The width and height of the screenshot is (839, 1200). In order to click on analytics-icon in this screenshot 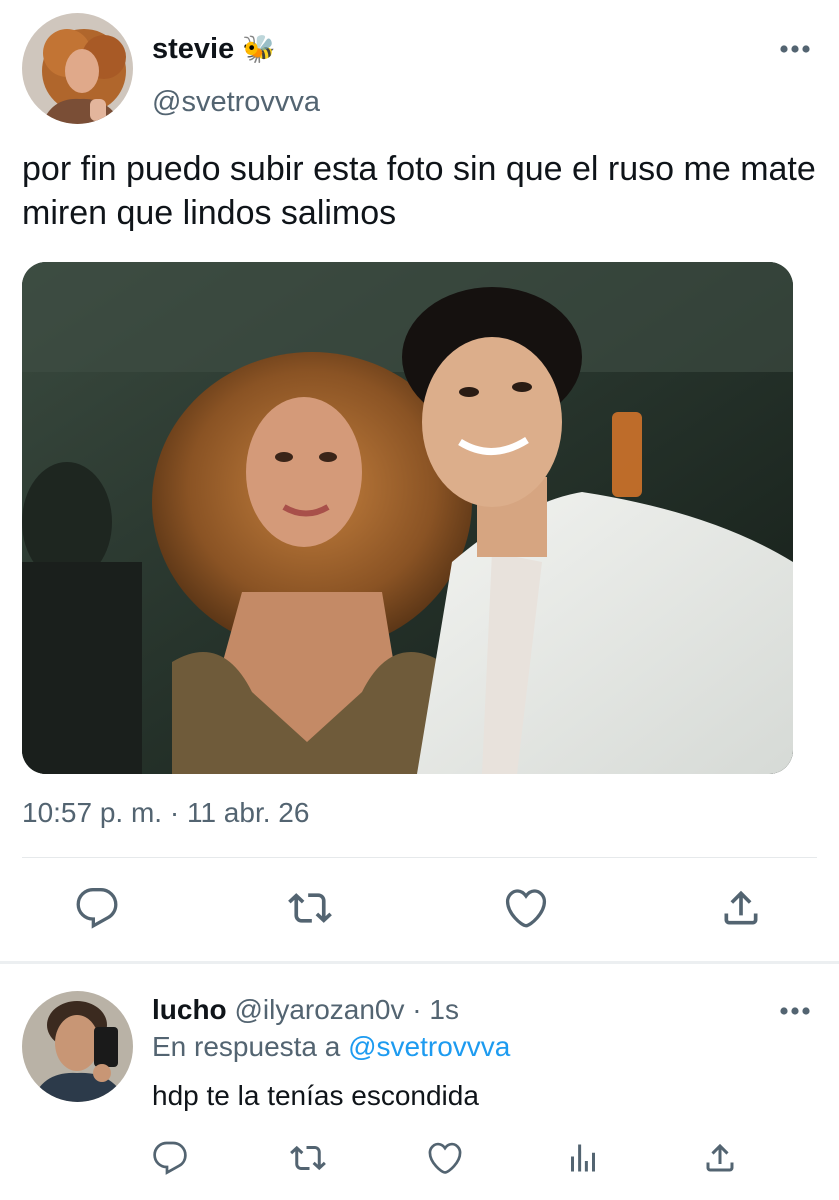, I will do `click(583, 1158)`.